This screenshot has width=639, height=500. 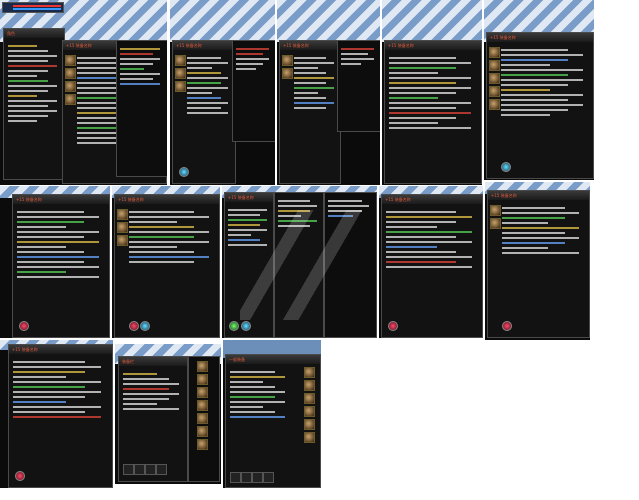 I want to click on inventory-window: 装备栏, so click(x=153, y=419).